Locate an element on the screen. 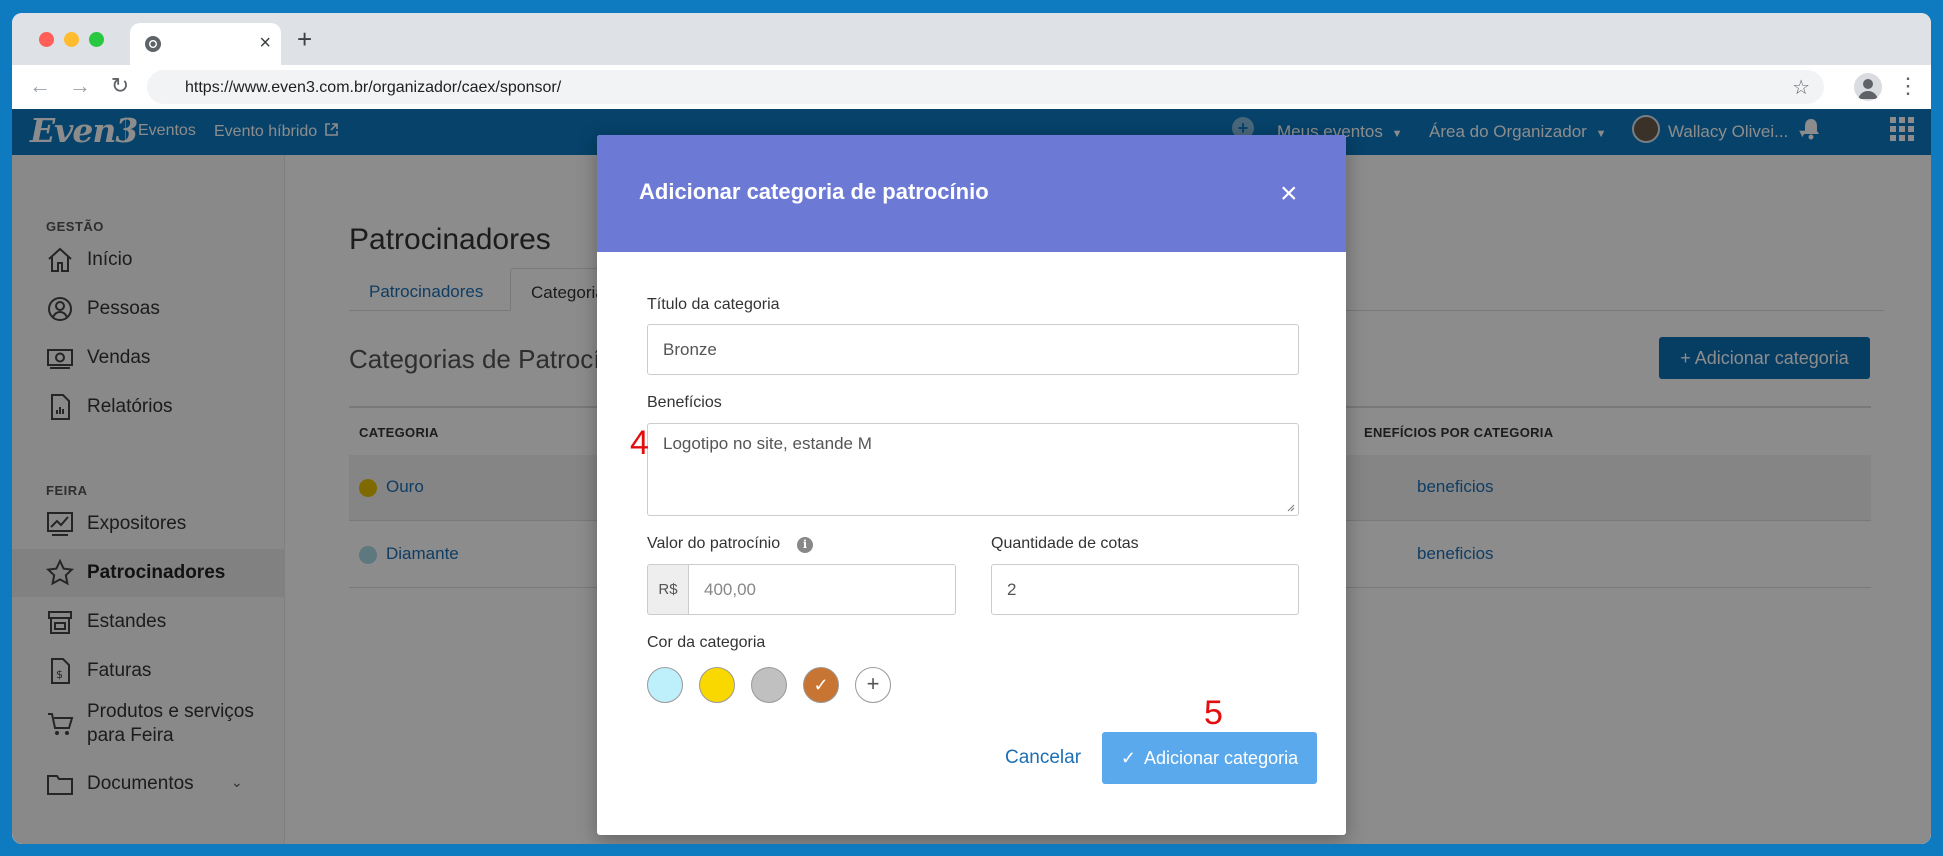 The width and height of the screenshot is (1943, 856). color-option-bronze: ✓ is located at coordinates (821, 685).